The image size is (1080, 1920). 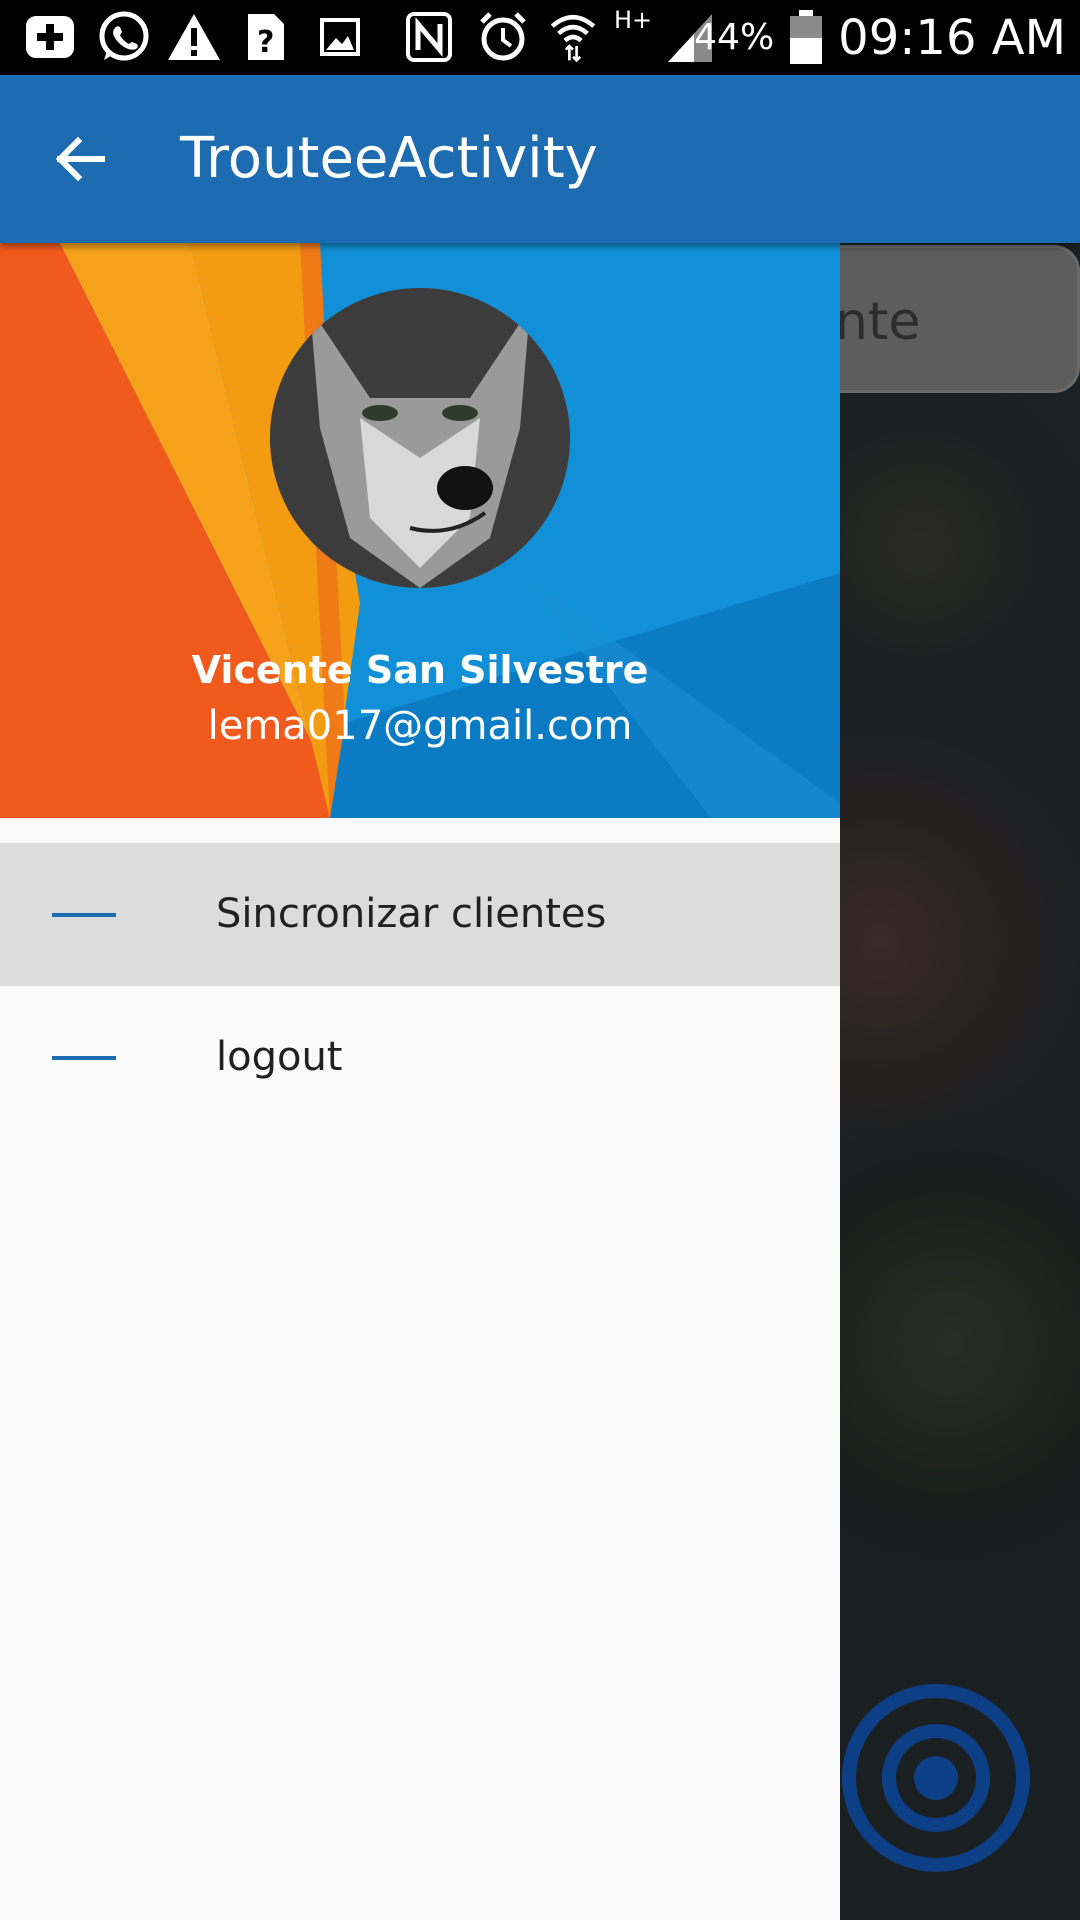 What do you see at coordinates (503, 36) in the screenshot?
I see `alarm-icon` at bounding box center [503, 36].